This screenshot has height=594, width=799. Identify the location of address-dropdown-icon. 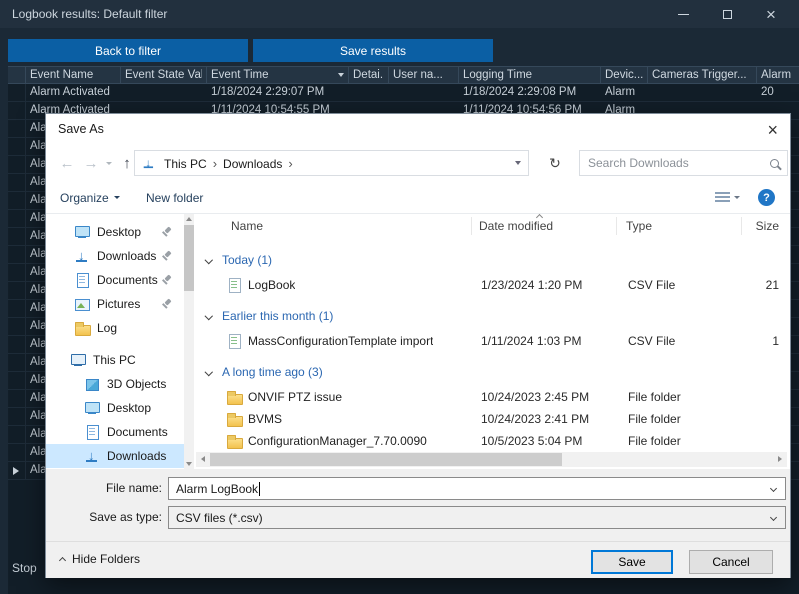
(518, 163).